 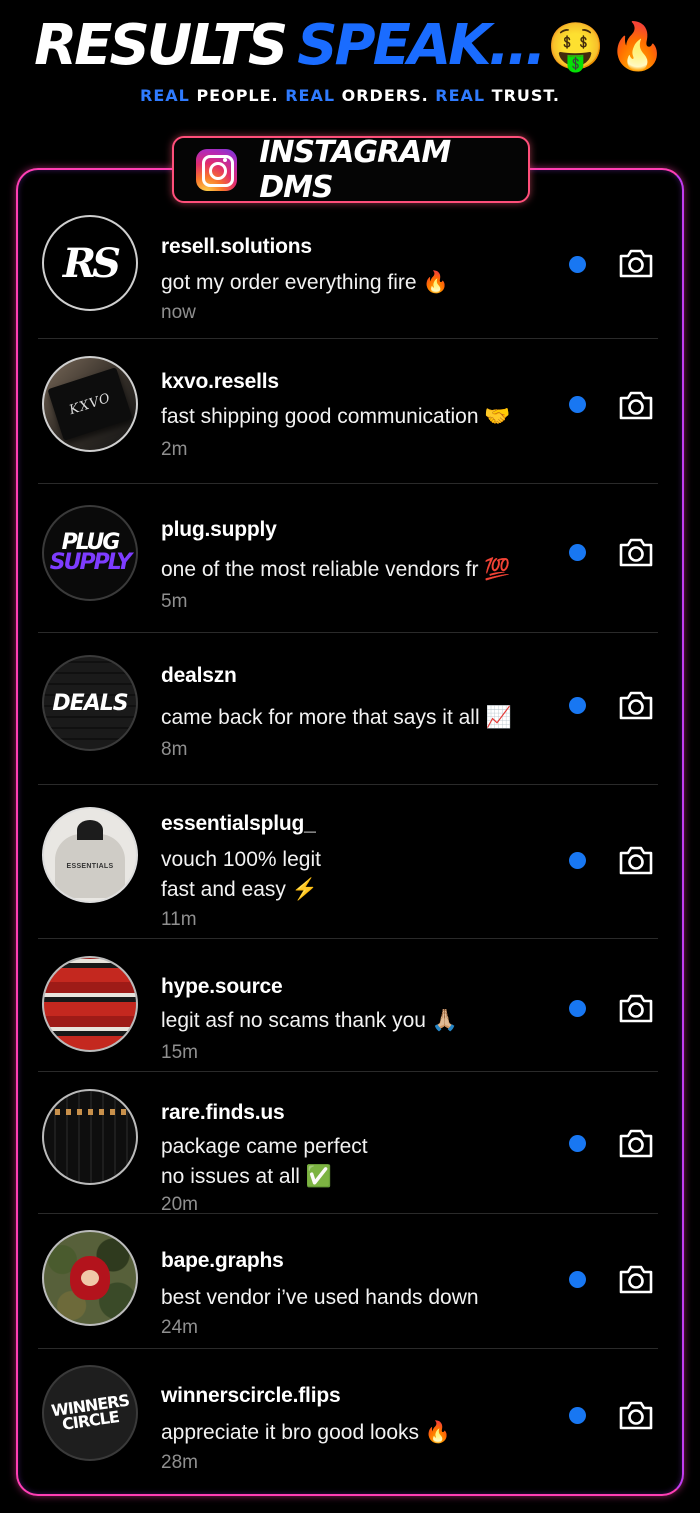 I want to click on avatar: RS, so click(x=90, y=263).